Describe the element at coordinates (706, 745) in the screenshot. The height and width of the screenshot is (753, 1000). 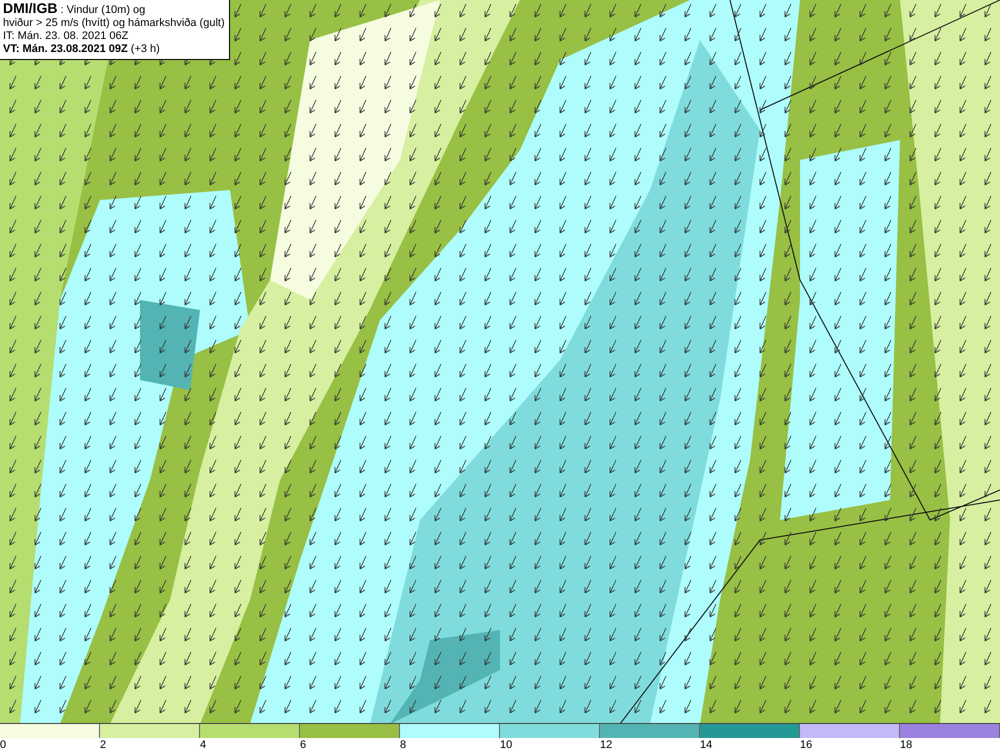
I see `legend-label: 14` at that location.